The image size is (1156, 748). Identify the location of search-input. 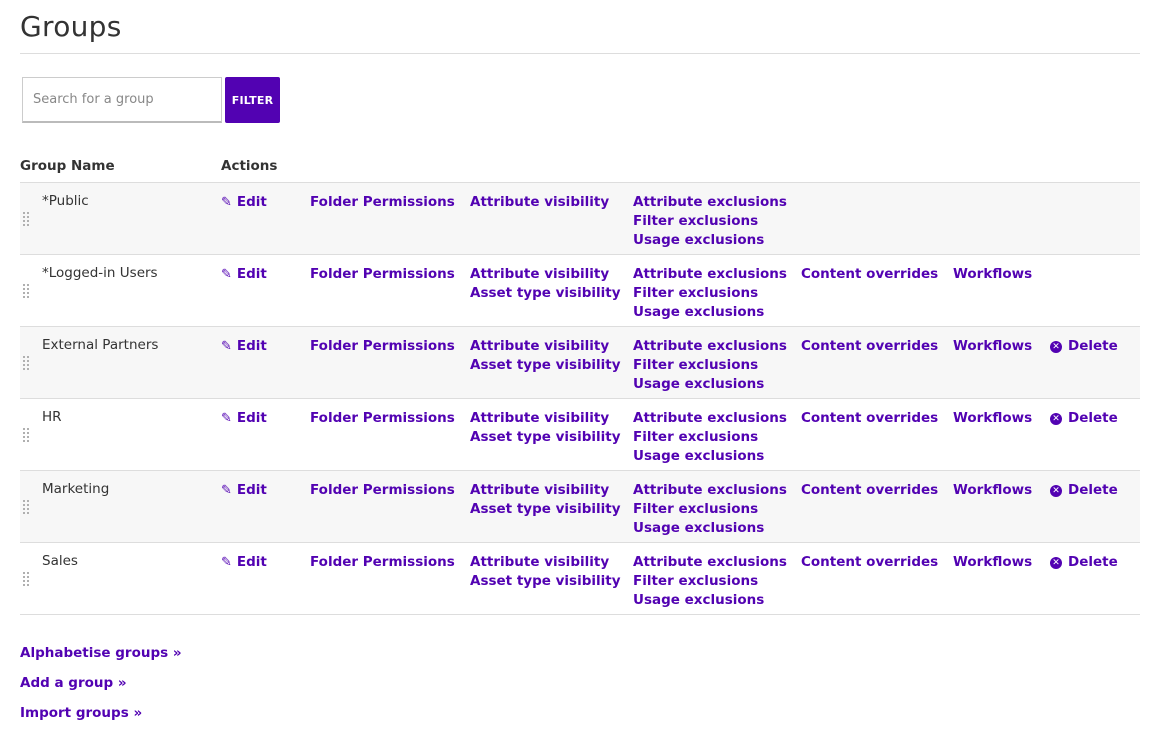
(122, 100).